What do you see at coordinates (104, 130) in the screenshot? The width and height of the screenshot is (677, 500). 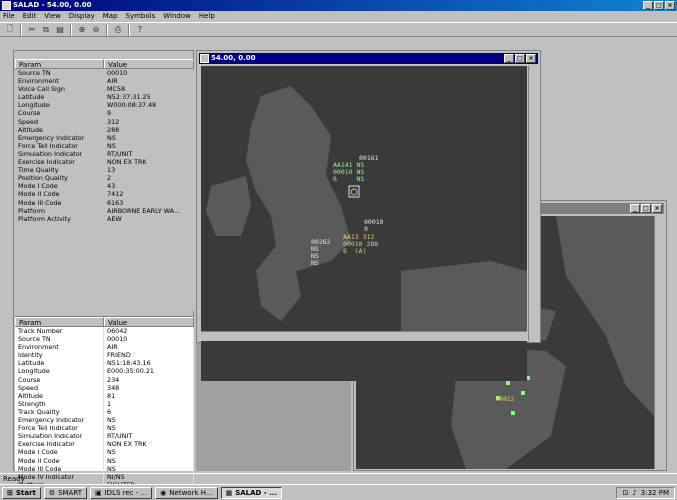 I see `table-row: Altitude 288` at bounding box center [104, 130].